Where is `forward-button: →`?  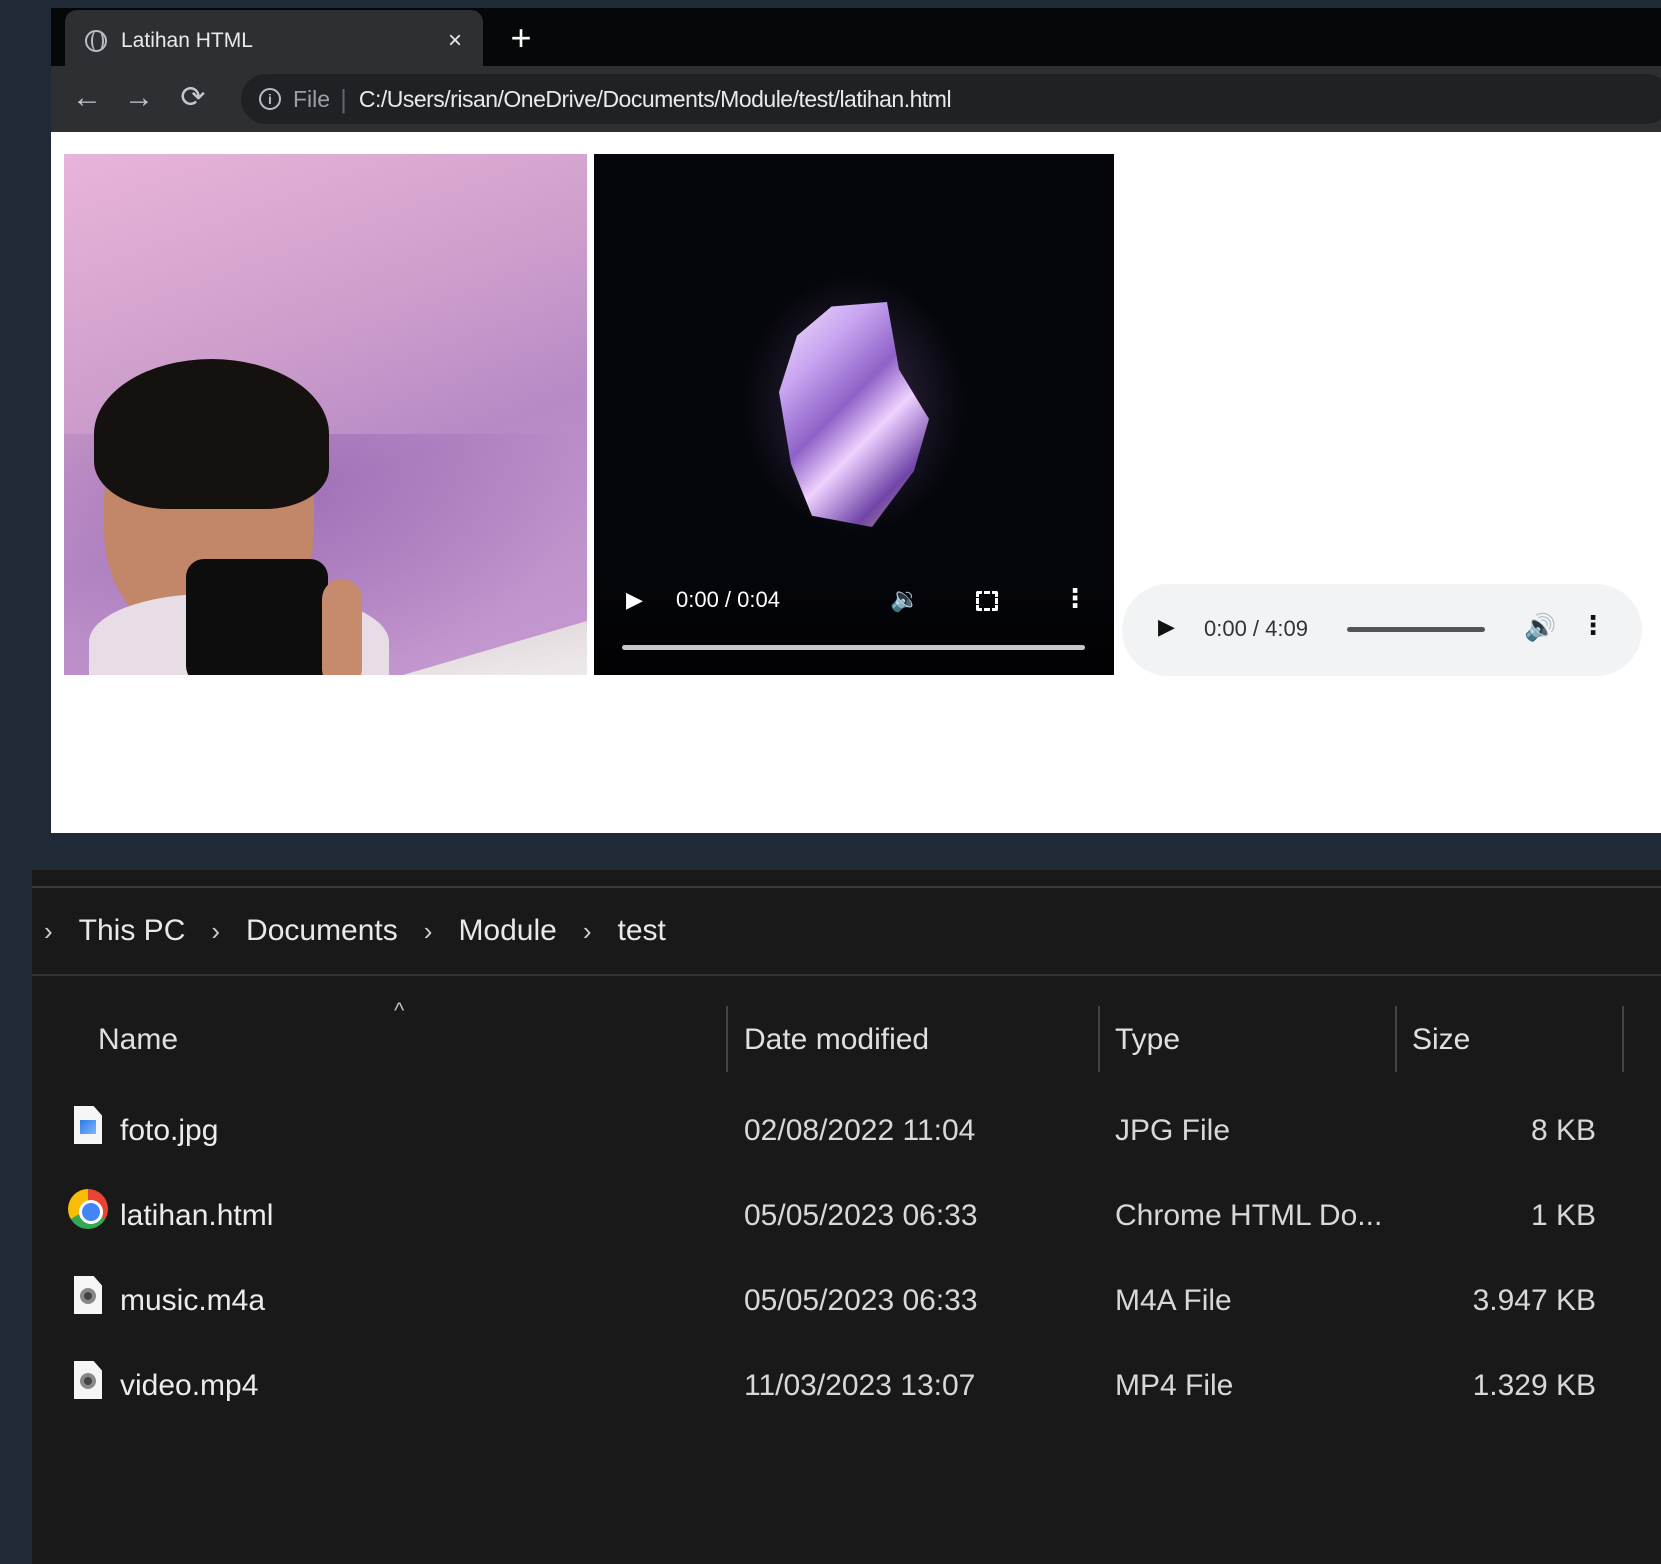 forward-button: → is located at coordinates (139, 98).